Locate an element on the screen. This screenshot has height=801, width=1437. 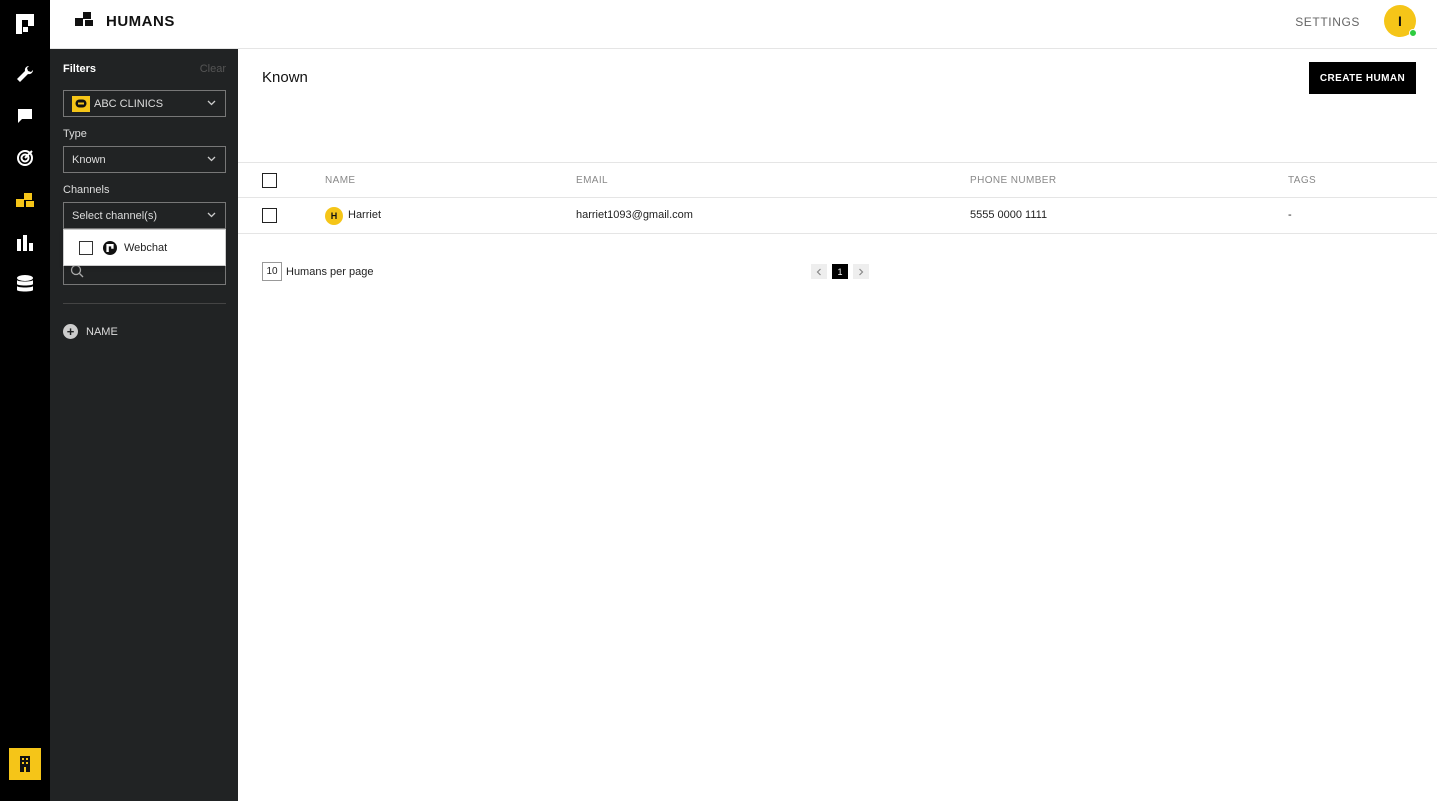
chart-icon is located at coordinates (25, 243).